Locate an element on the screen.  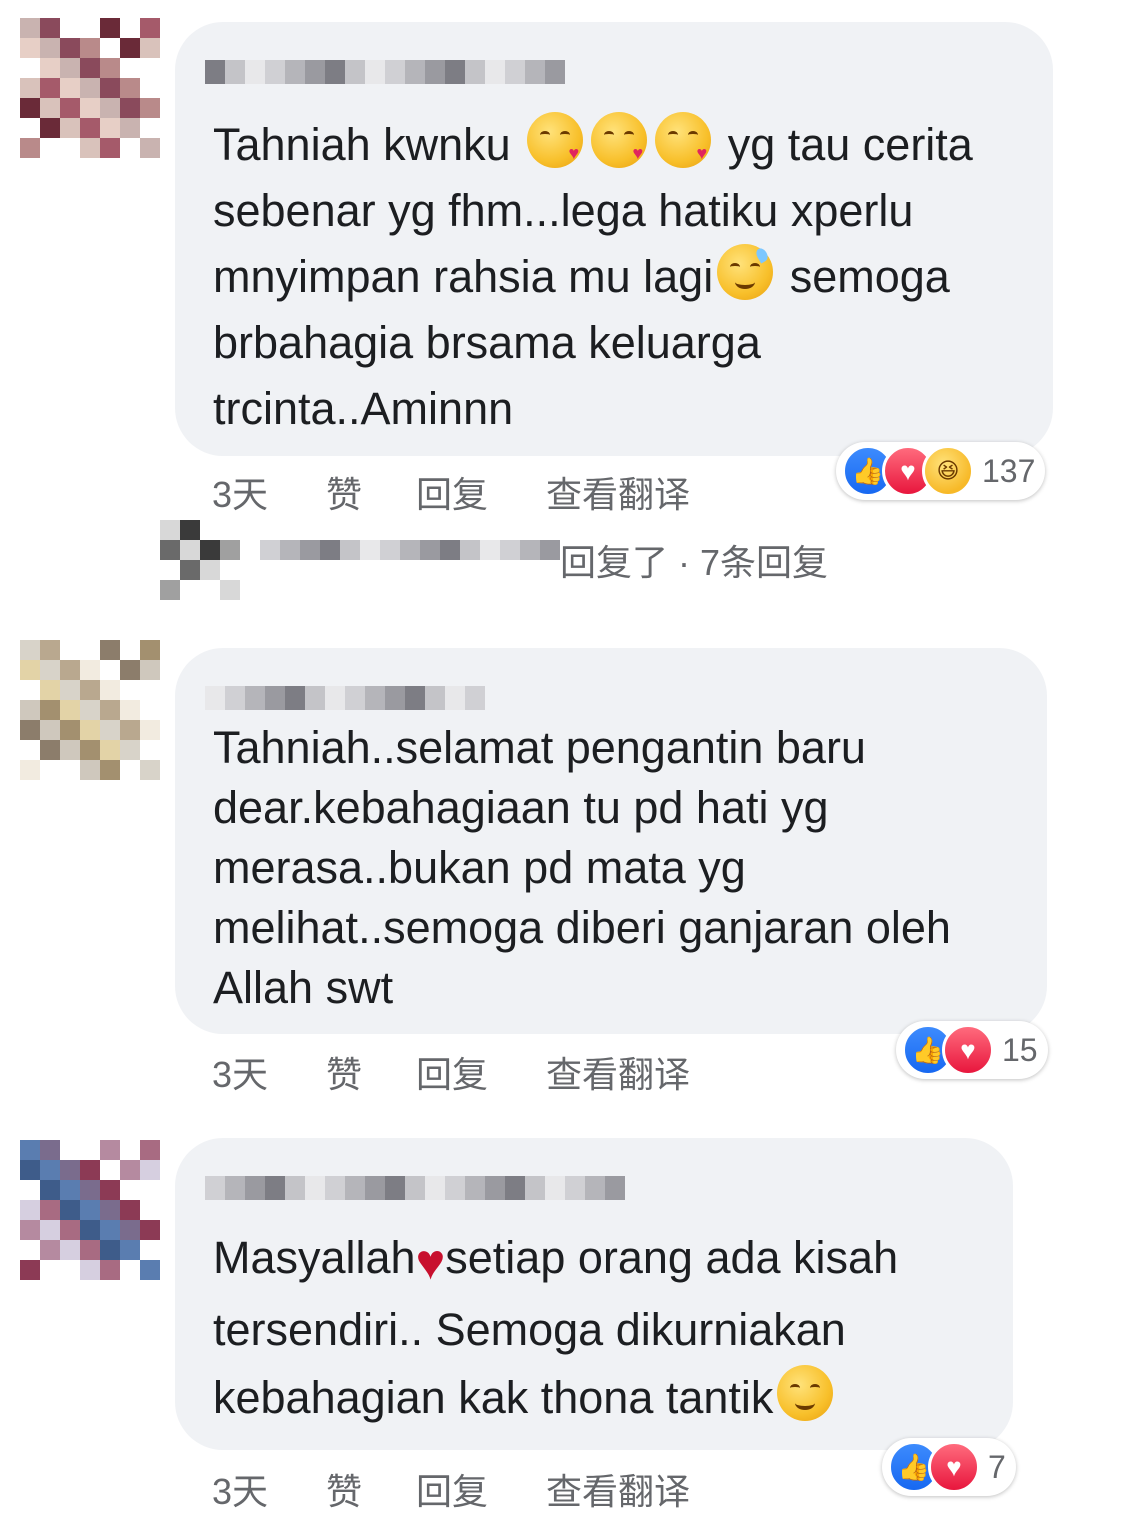
view-replies-row: 回复了 · 7条回复 is located at coordinates (510, 560).